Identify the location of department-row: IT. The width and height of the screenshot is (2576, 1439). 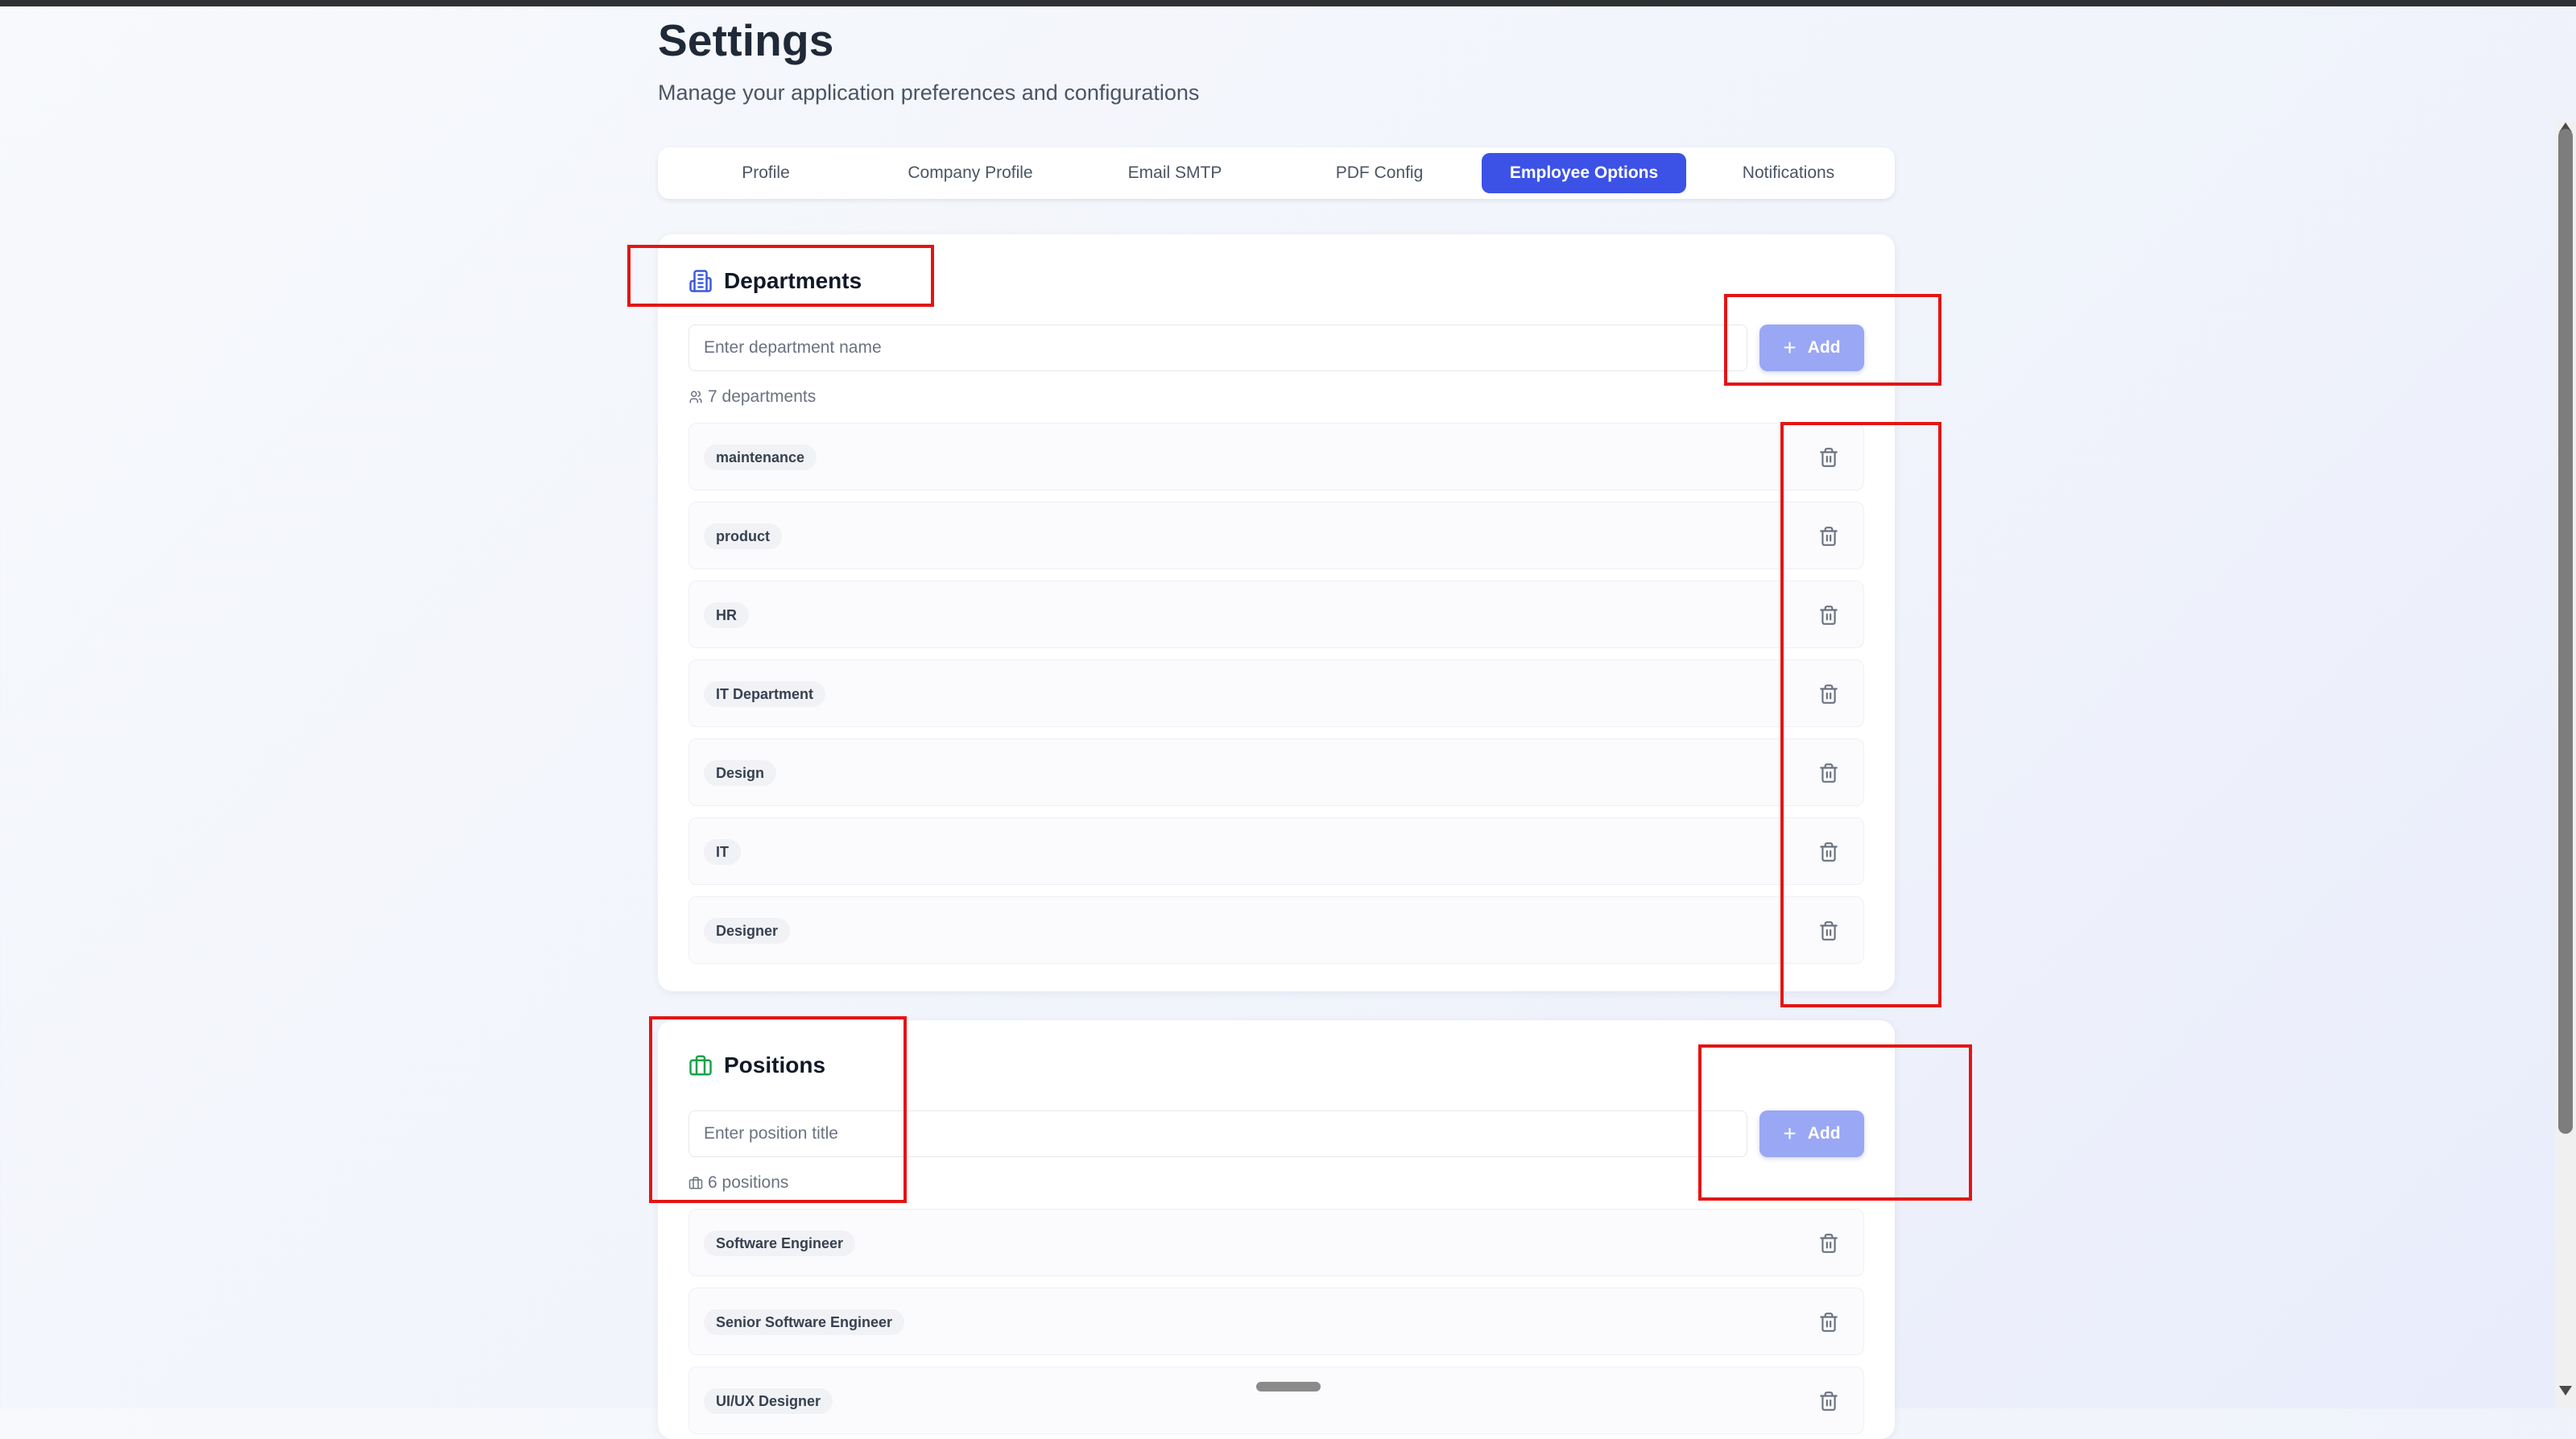
(1276, 851).